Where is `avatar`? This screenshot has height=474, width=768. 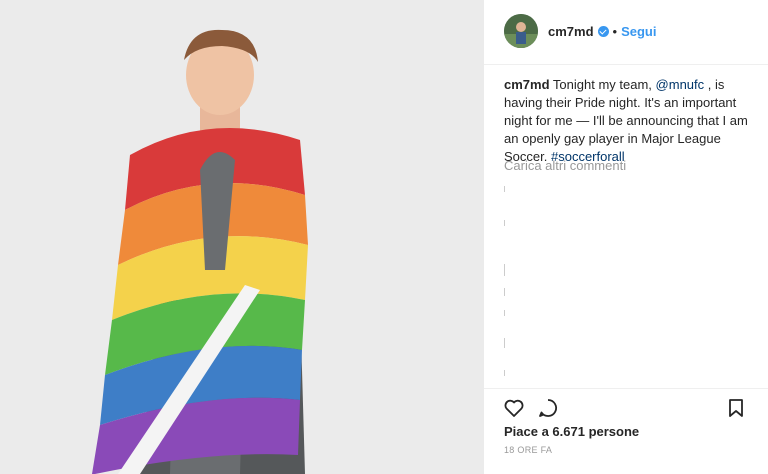
avatar is located at coordinates (521, 31).